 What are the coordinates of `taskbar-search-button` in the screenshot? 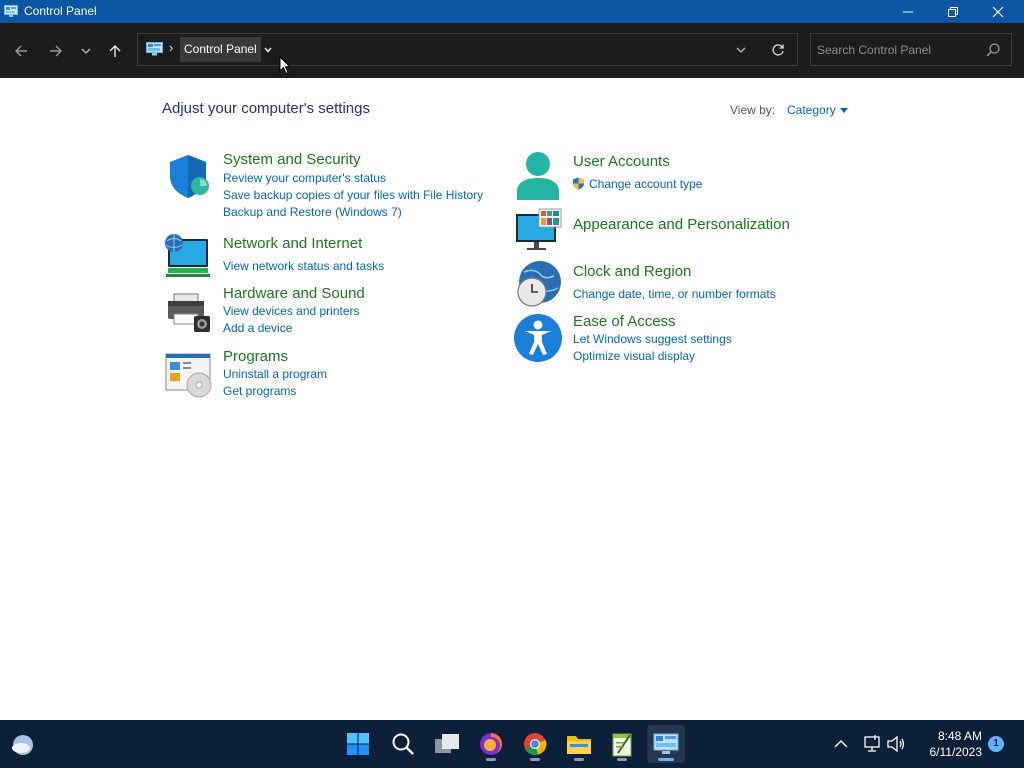 It's located at (403, 744).